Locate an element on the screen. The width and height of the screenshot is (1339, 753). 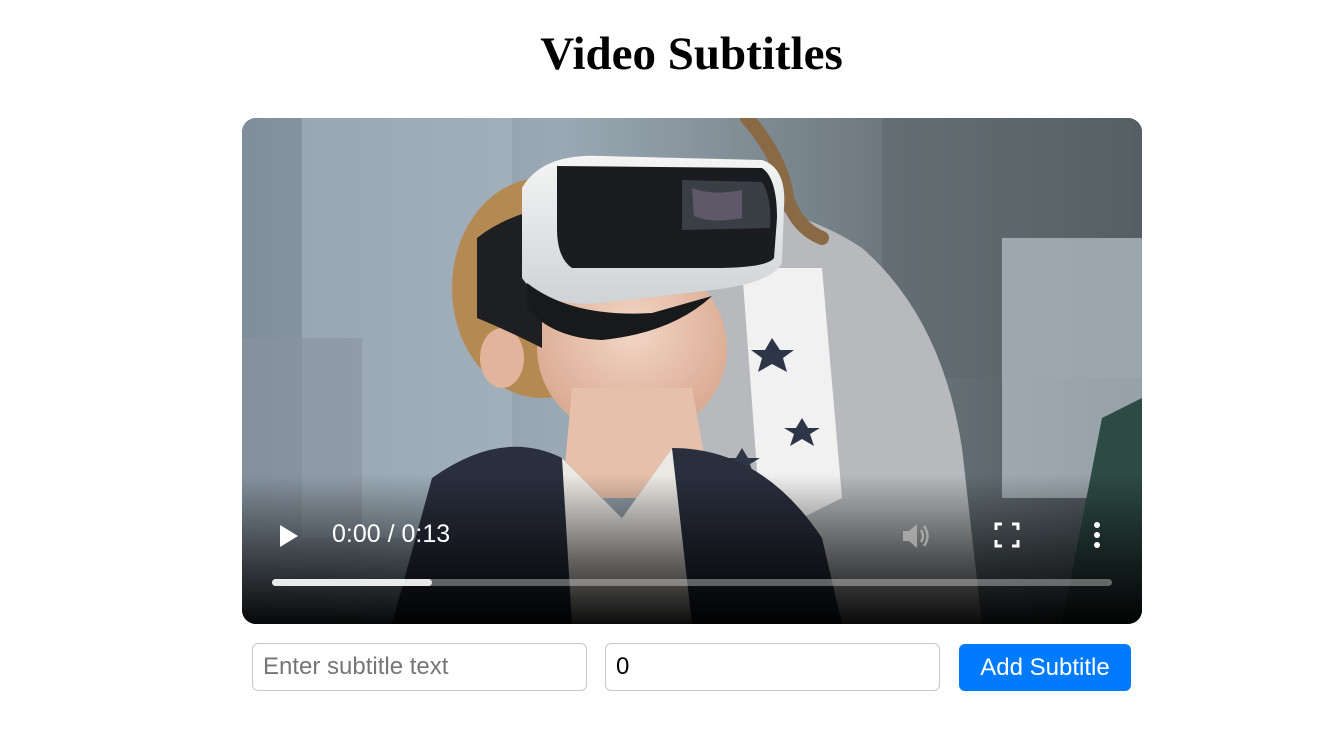
play-icon is located at coordinates (289, 536).